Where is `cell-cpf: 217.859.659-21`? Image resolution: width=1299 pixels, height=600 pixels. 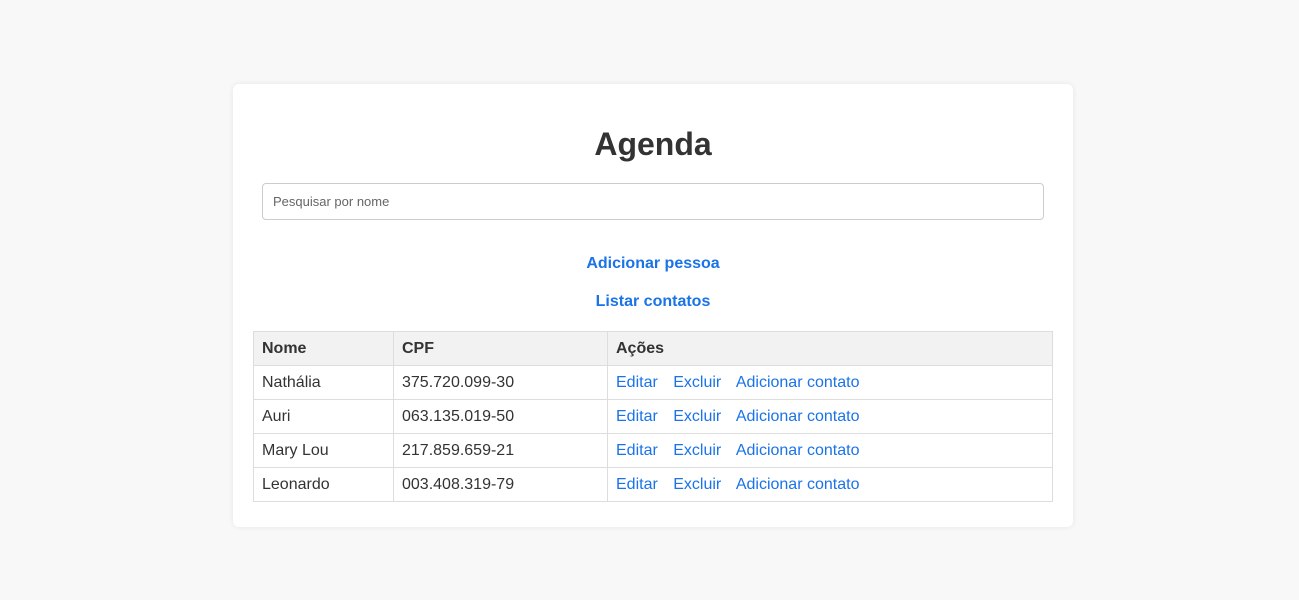
cell-cpf: 217.859.659-21 is located at coordinates (500, 450).